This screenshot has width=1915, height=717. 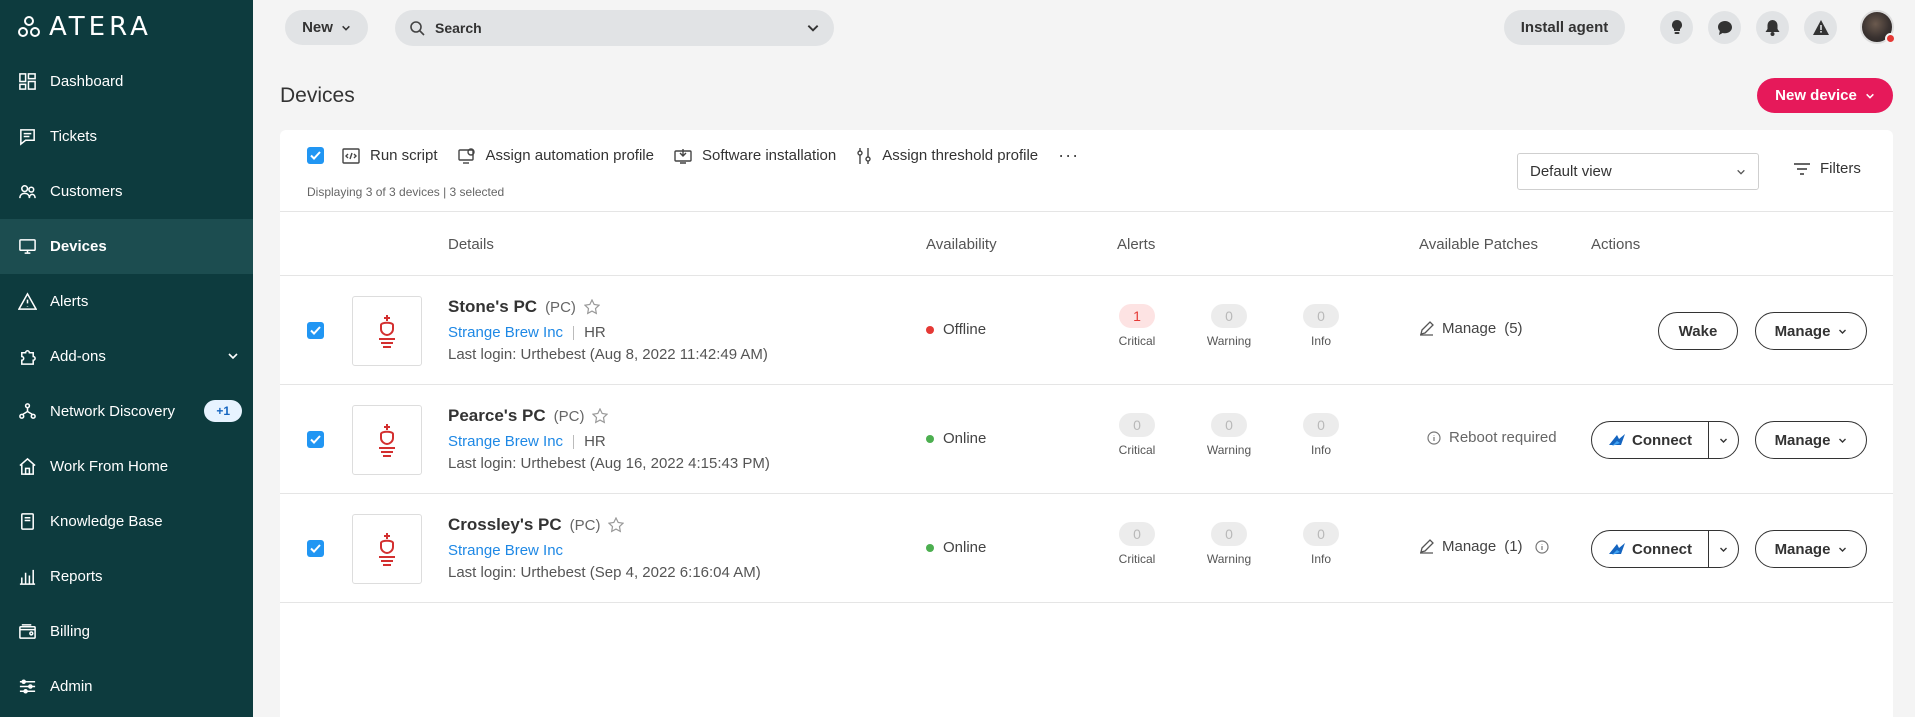 What do you see at coordinates (126, 466) in the screenshot?
I see `sidebar-item-work-from-home: Work From Home` at bounding box center [126, 466].